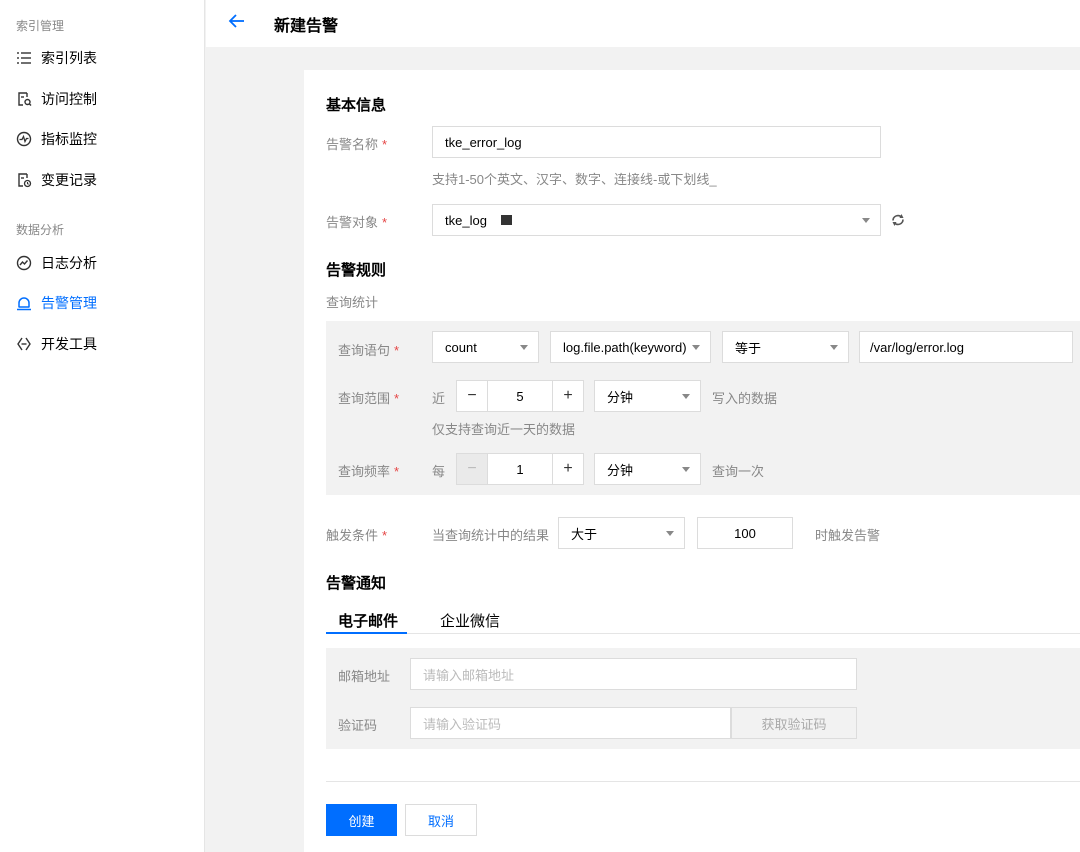  I want to click on sidebar-item-dev-tools: 开发工具, so click(56, 344).